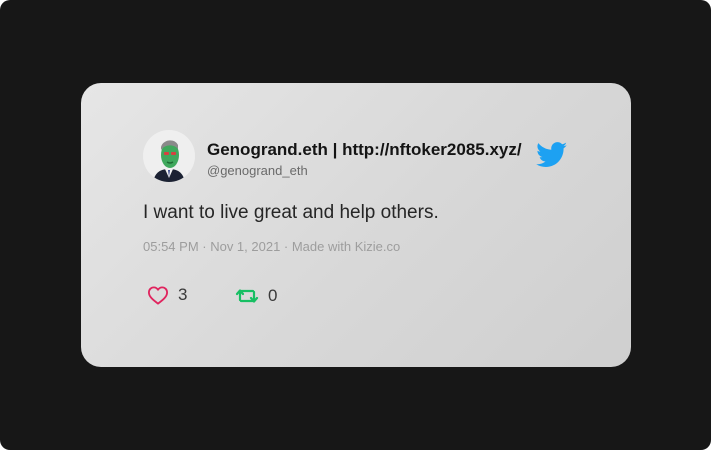 This screenshot has width=711, height=450. What do you see at coordinates (364, 150) in the screenshot?
I see `author-name: Genogrand.eth | http://nftoker2085.xyz/` at bounding box center [364, 150].